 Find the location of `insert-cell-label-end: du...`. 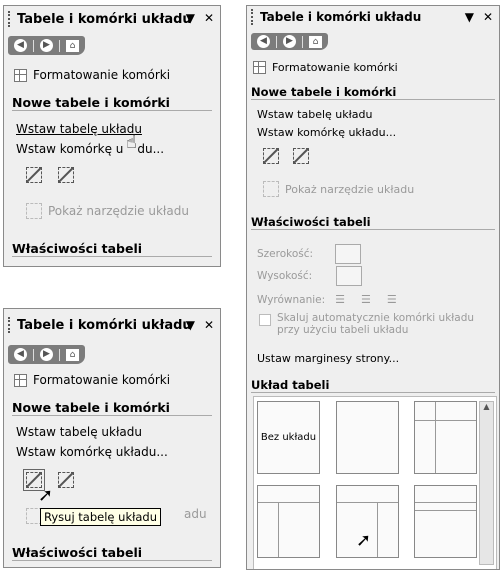

insert-cell-label-end: du... is located at coordinates (151, 149).